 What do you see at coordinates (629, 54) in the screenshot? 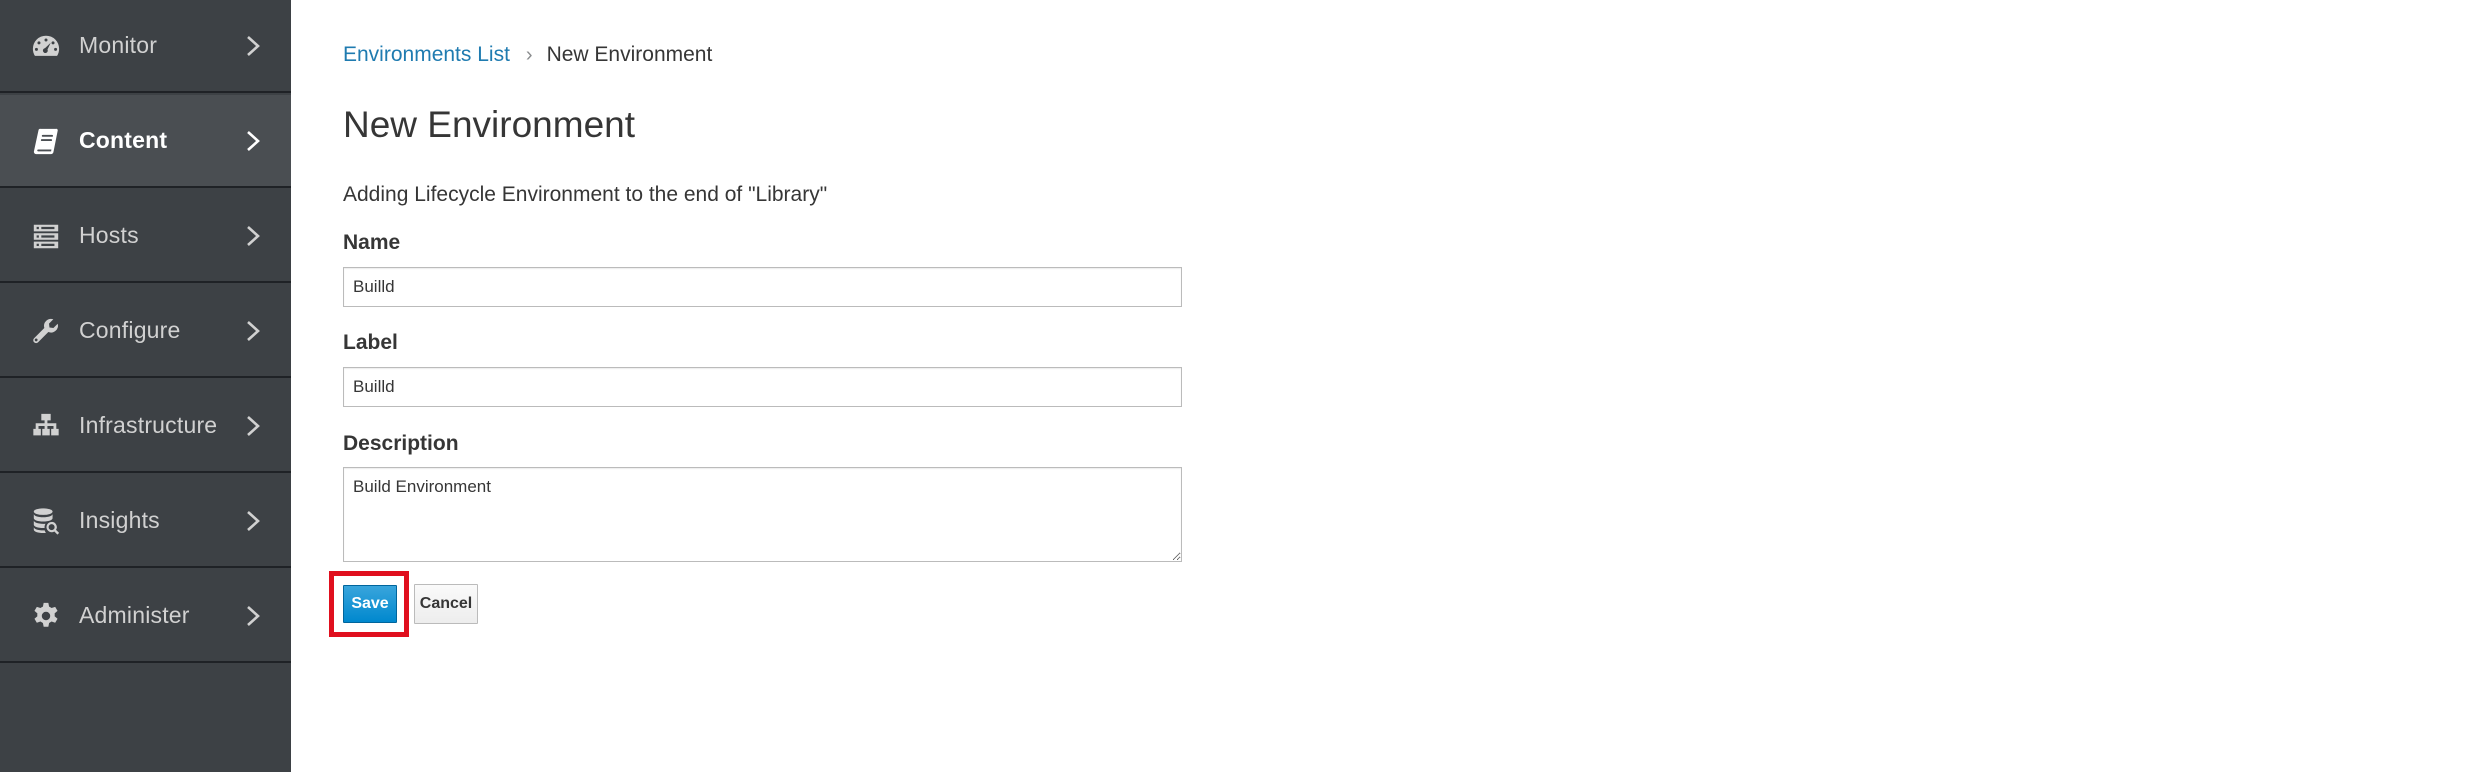
I see `breadcrumb-current: New Environment` at bounding box center [629, 54].